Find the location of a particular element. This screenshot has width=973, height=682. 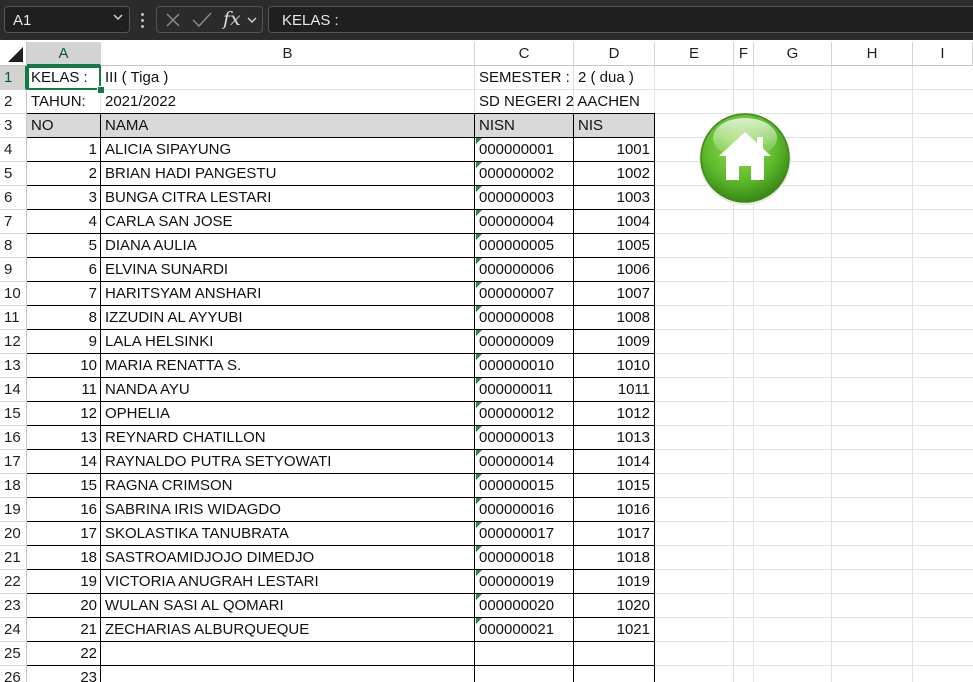

cell-nama: SASTROAMIDJOJO DIMEDJO is located at coordinates (288, 558).